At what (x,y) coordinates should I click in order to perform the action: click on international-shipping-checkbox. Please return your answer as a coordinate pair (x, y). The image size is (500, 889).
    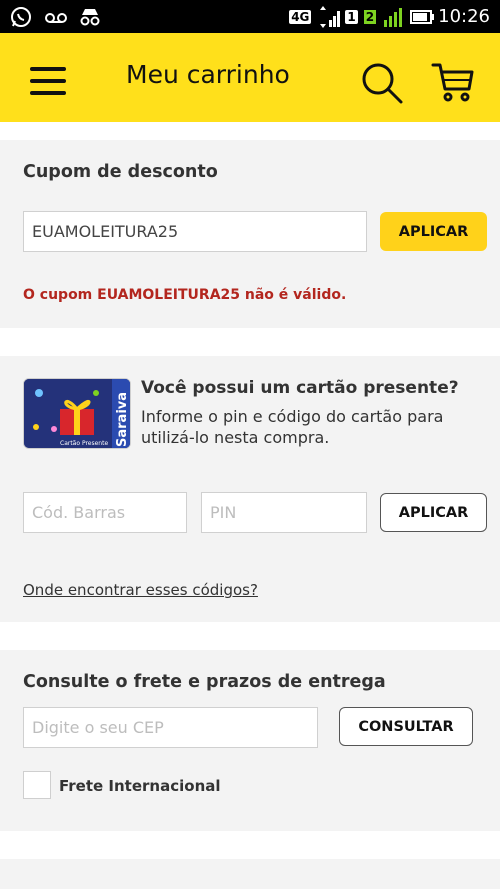
    Looking at the image, I should click on (37, 785).